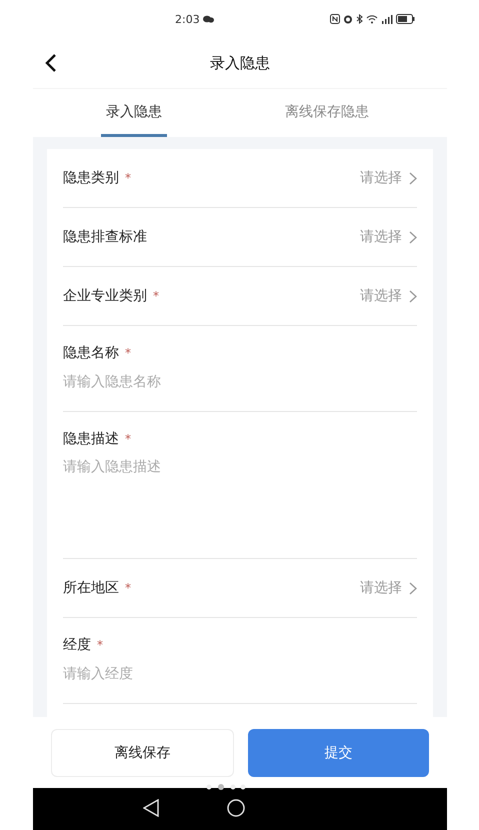 The height and width of the screenshot is (830, 479). What do you see at coordinates (240, 674) in the screenshot?
I see `input-field: 请输入经度` at bounding box center [240, 674].